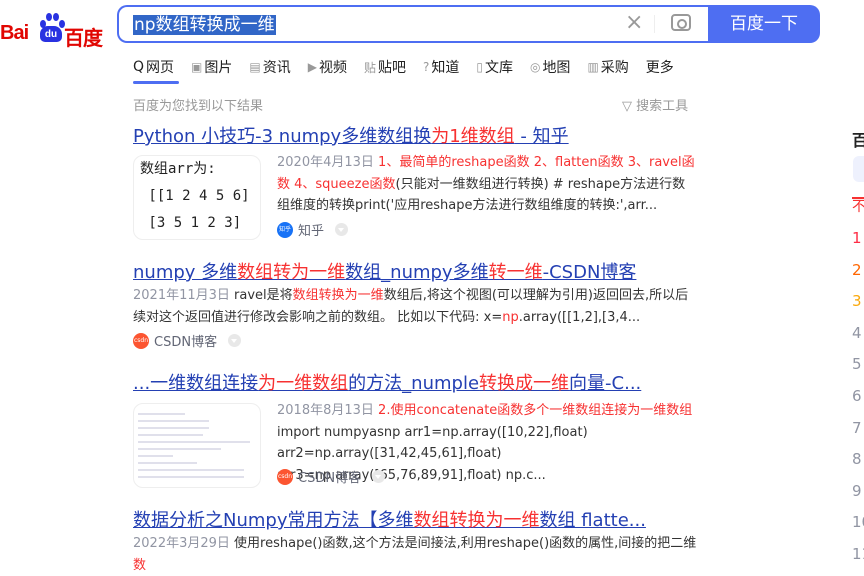 This screenshot has height=576, width=864. Describe the element at coordinates (857, 270) in the screenshot. I see `hot-rank-number: 2` at that location.